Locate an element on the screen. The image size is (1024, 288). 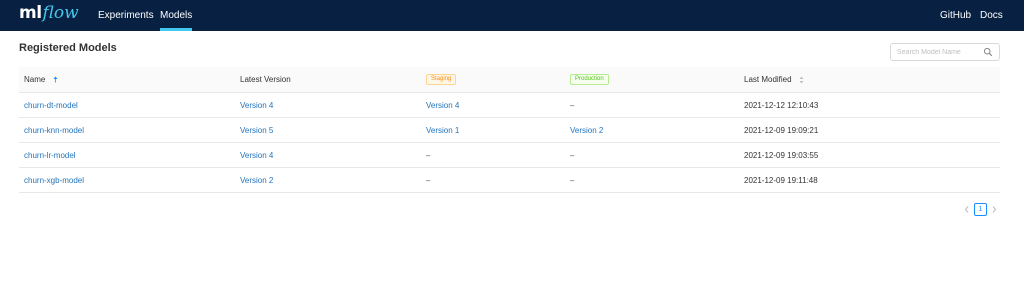
nav-models: Models is located at coordinates (176, 15).